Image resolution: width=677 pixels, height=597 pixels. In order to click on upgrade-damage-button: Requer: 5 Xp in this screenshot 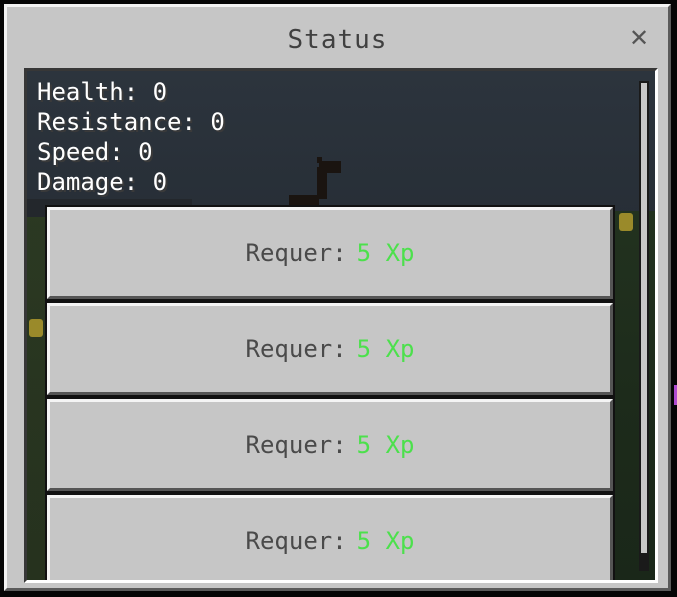, I will do `click(330, 536)`.